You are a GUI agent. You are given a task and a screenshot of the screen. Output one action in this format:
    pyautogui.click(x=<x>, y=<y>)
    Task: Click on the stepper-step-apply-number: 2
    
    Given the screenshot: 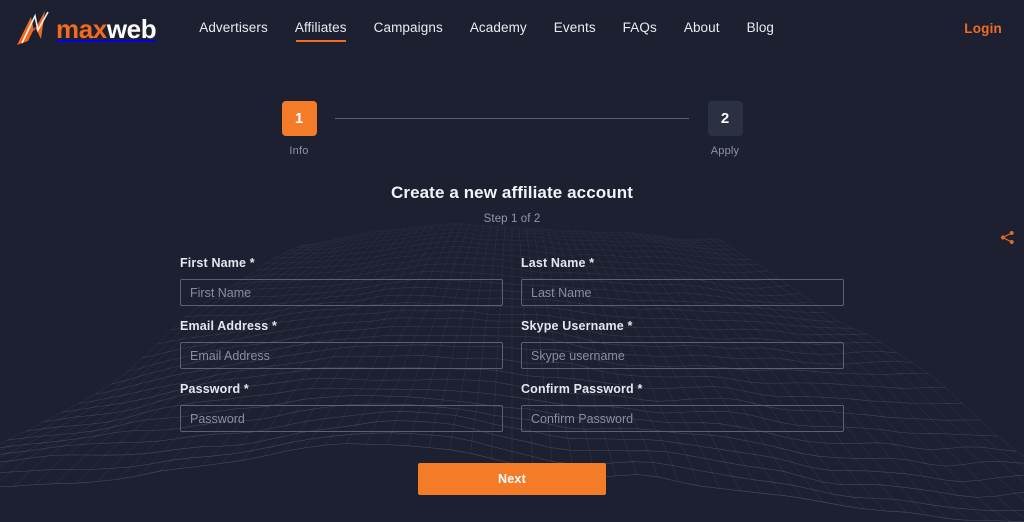 What is the action you would take?
    pyautogui.click(x=725, y=118)
    